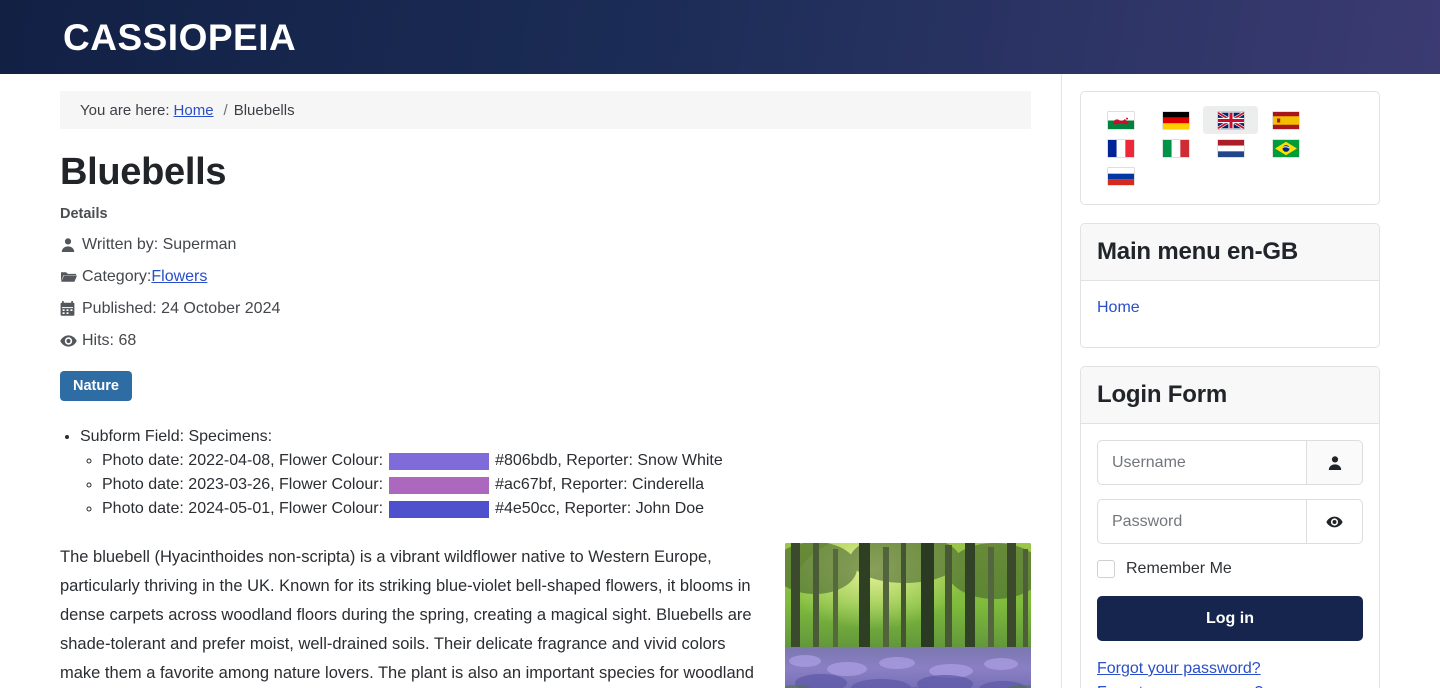  What do you see at coordinates (1230, 395) in the screenshot?
I see `login-form-header: Login Form` at bounding box center [1230, 395].